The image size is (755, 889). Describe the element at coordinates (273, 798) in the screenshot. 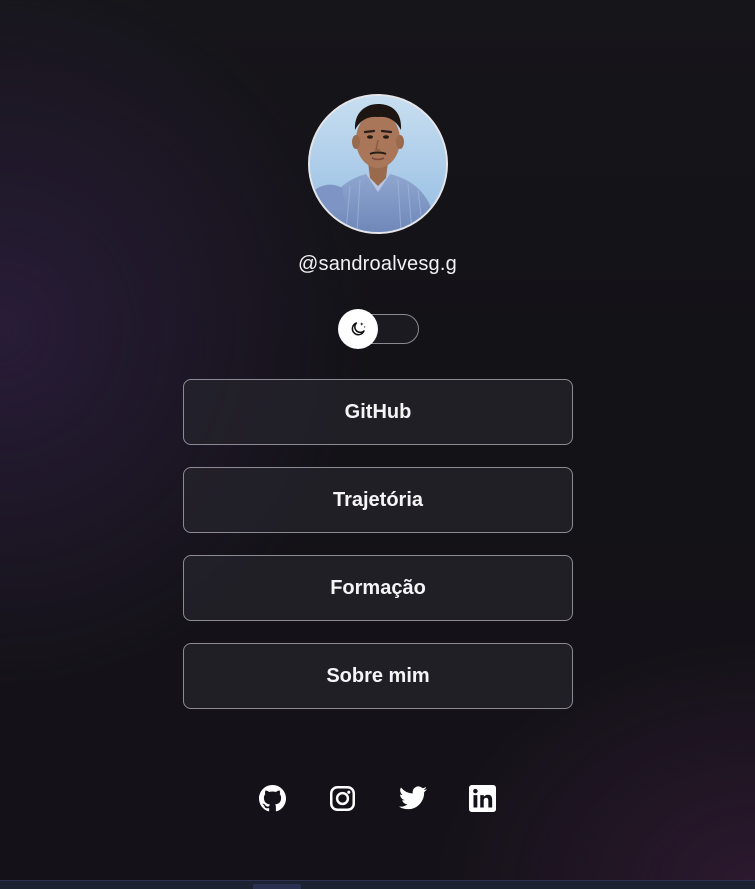

I see `github-icon` at that location.